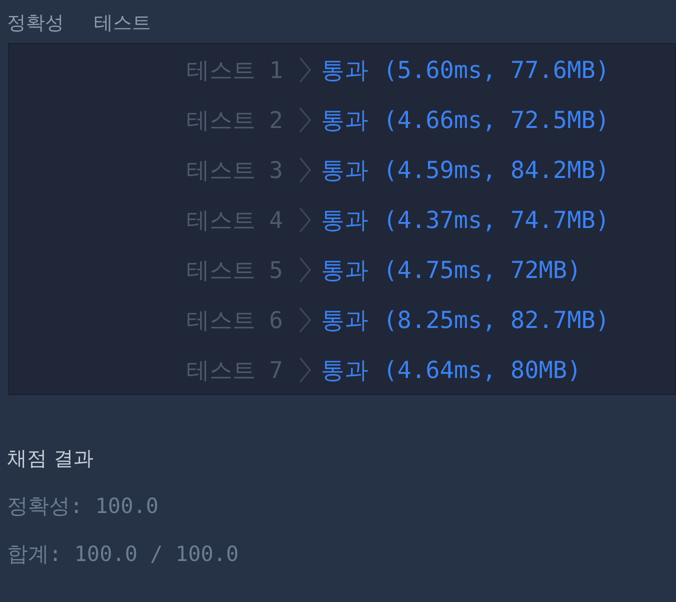 The image size is (676, 602). What do you see at coordinates (465, 170) in the screenshot?
I see `test-result: 통과 (4.59ms, 84.2MB)` at bounding box center [465, 170].